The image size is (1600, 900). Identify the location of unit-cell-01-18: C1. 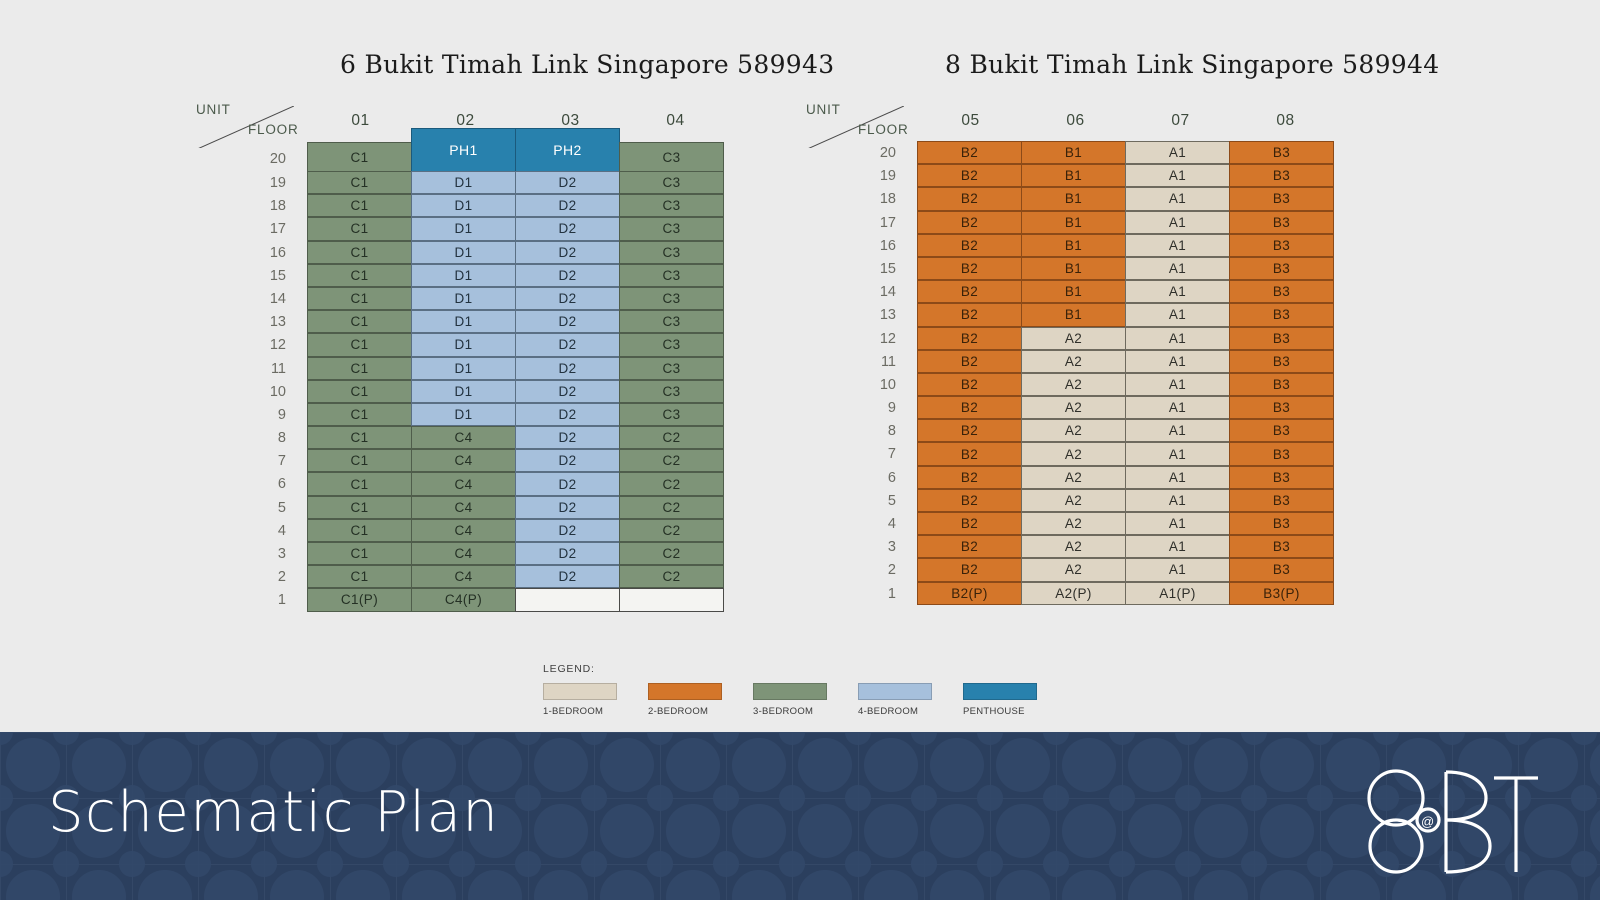
(359, 206).